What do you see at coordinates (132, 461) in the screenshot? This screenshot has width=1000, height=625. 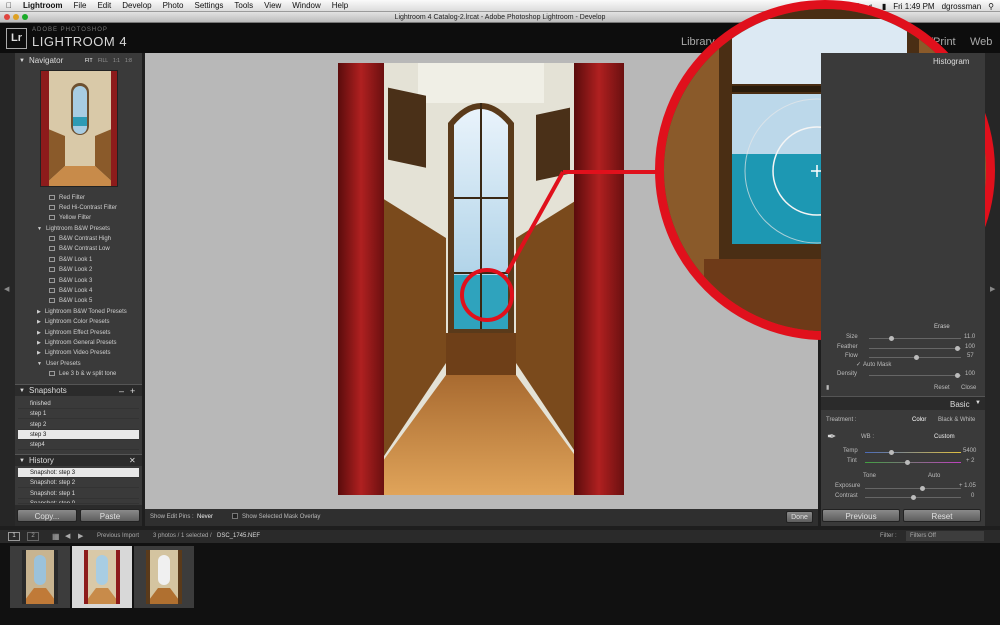 I see `clear-history-icon: ✕` at bounding box center [132, 461].